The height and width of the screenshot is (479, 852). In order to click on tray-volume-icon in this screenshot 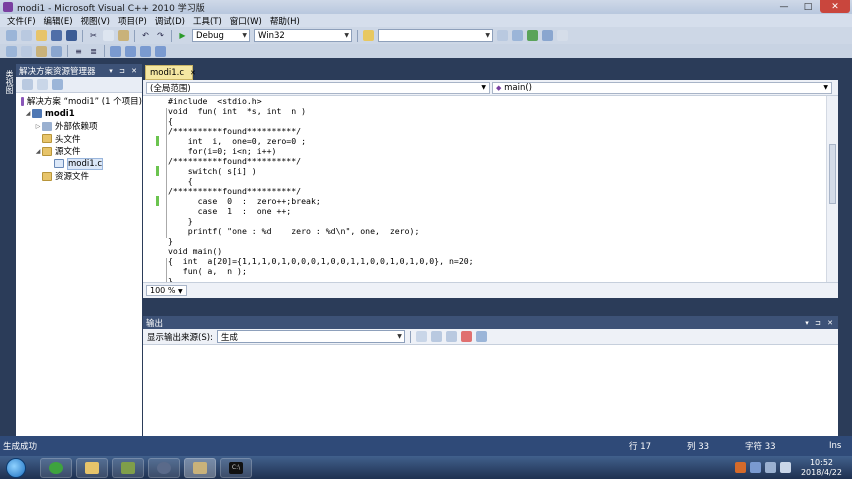, I will do `click(785, 467)`.